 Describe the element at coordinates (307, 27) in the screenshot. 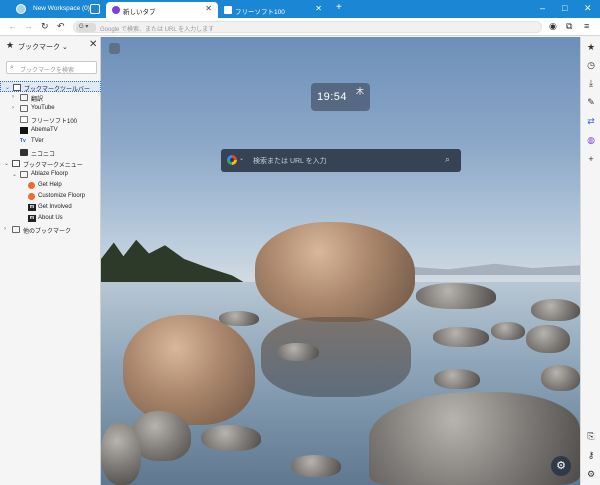

I see `url-bar: G ▾ Google で検索、または URL を入力します` at that location.